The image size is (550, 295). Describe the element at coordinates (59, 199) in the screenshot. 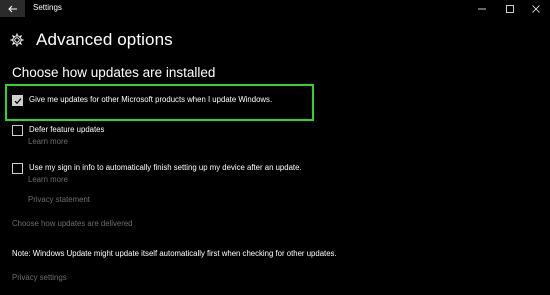

I see `privacy-statement-link: Privacy statement` at that location.